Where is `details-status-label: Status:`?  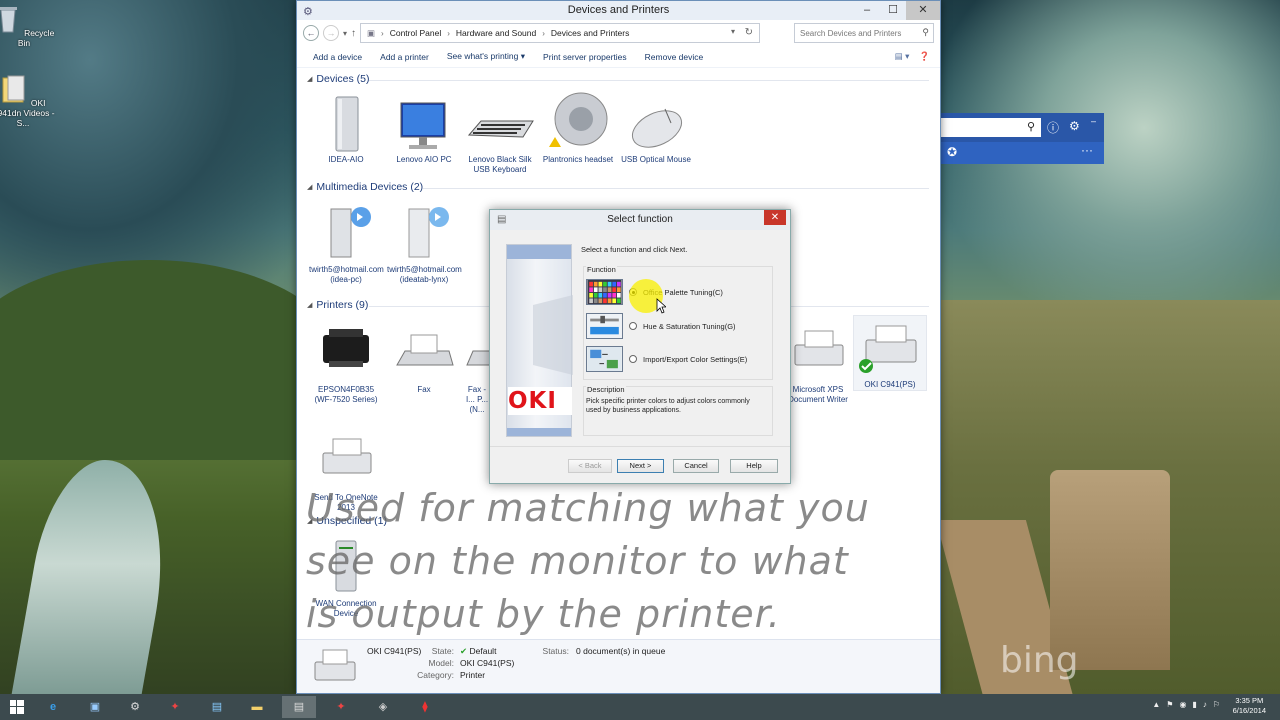 details-status-label: Status: is located at coordinates (555, 651).